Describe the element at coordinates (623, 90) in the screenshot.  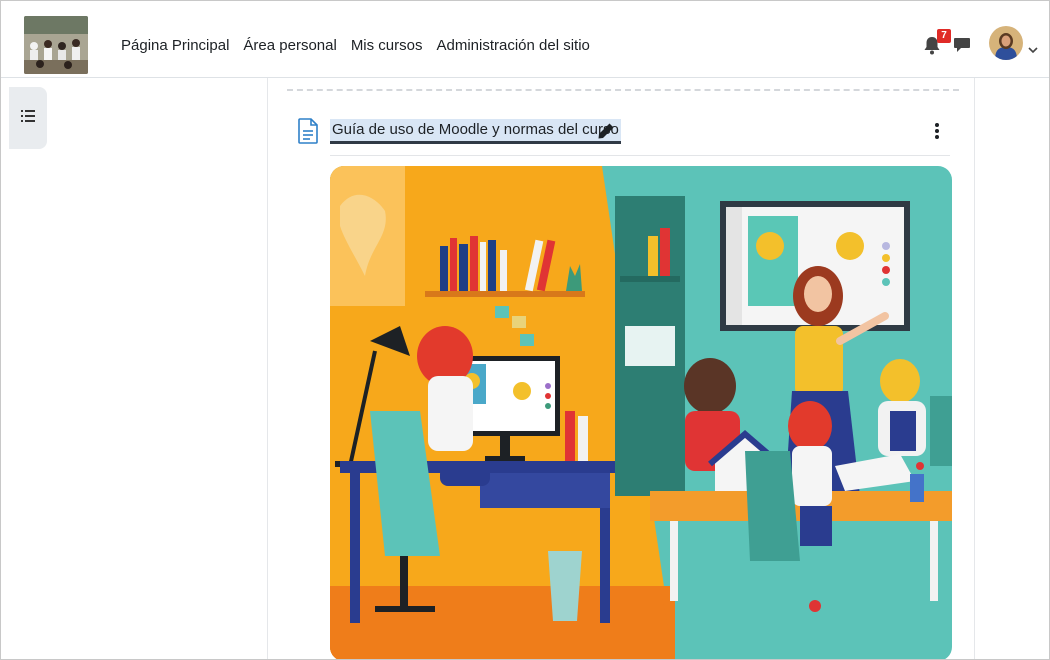
I see `section-divider` at that location.